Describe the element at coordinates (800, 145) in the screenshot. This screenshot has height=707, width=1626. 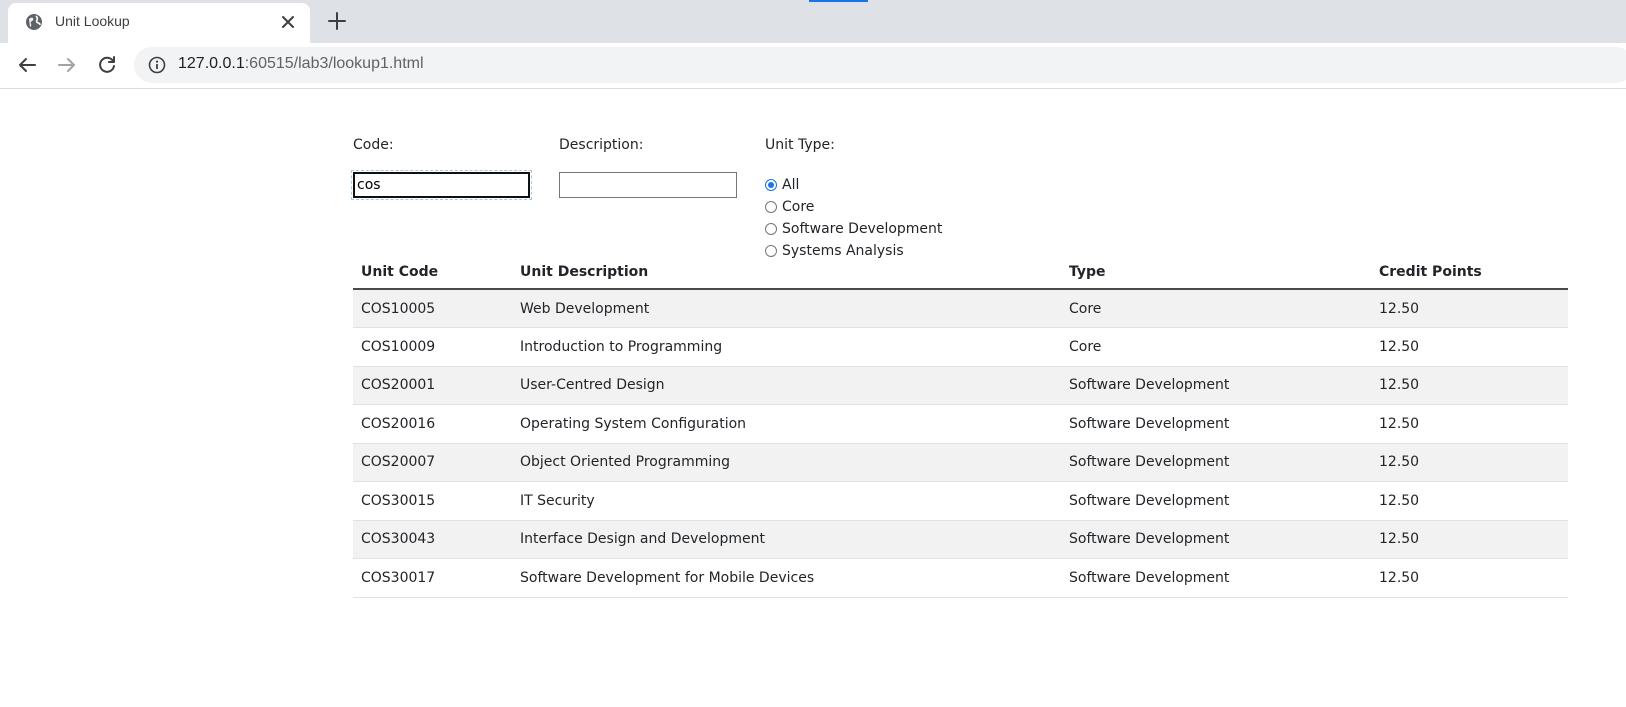
I see `unit-type-label: Unit Type:` at that location.